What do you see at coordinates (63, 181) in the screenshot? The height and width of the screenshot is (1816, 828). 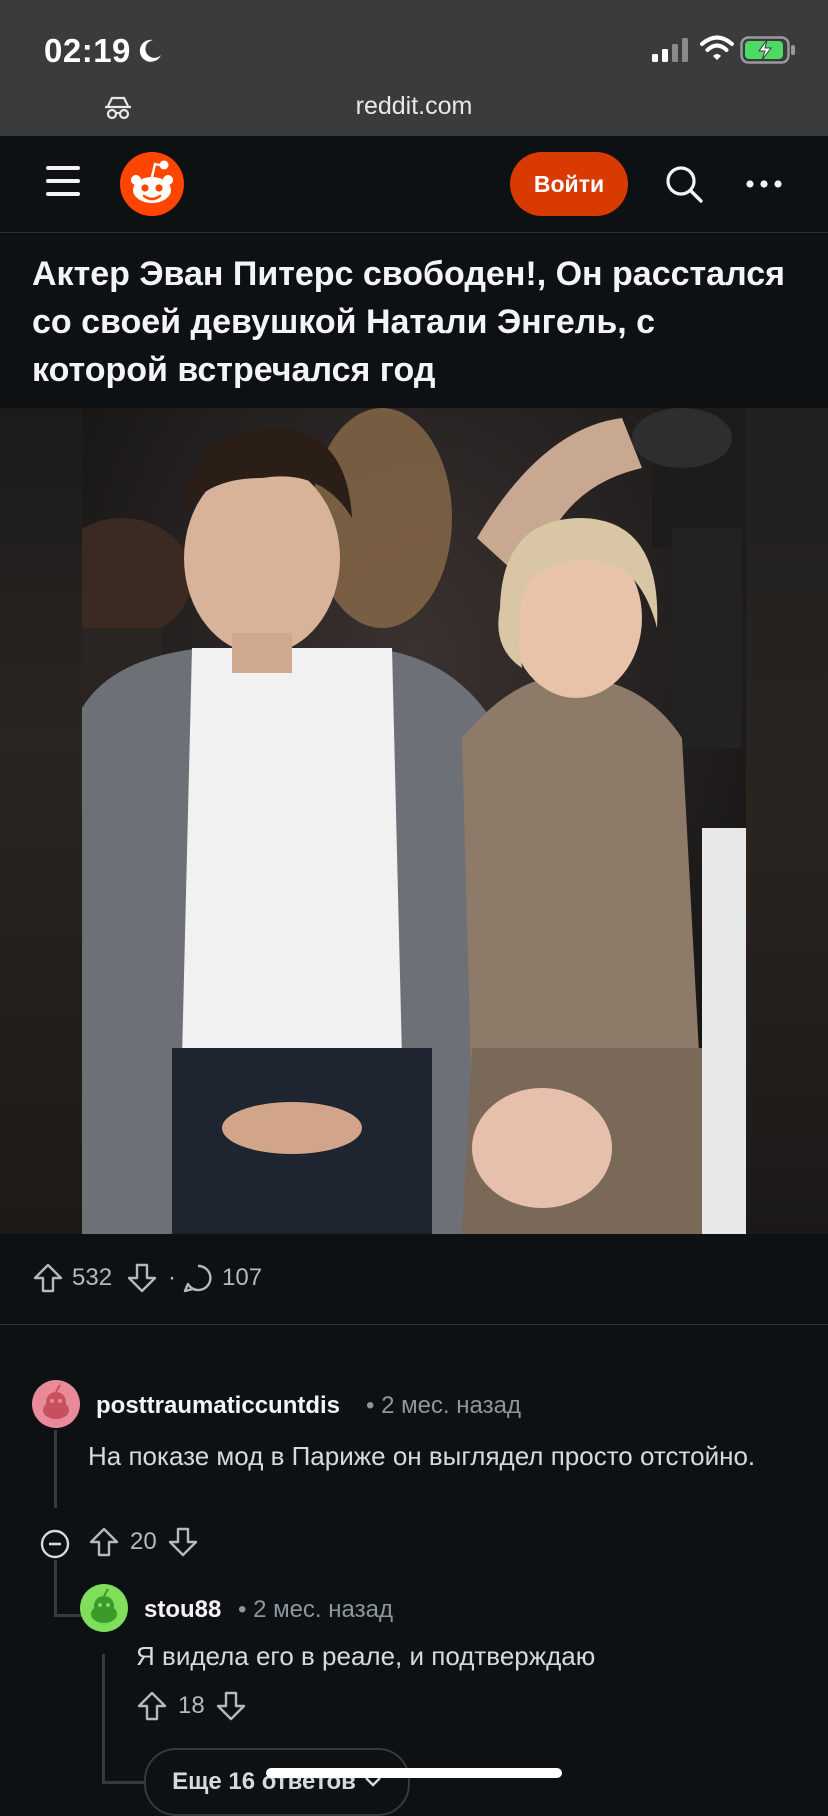 I see `menu-icon` at bounding box center [63, 181].